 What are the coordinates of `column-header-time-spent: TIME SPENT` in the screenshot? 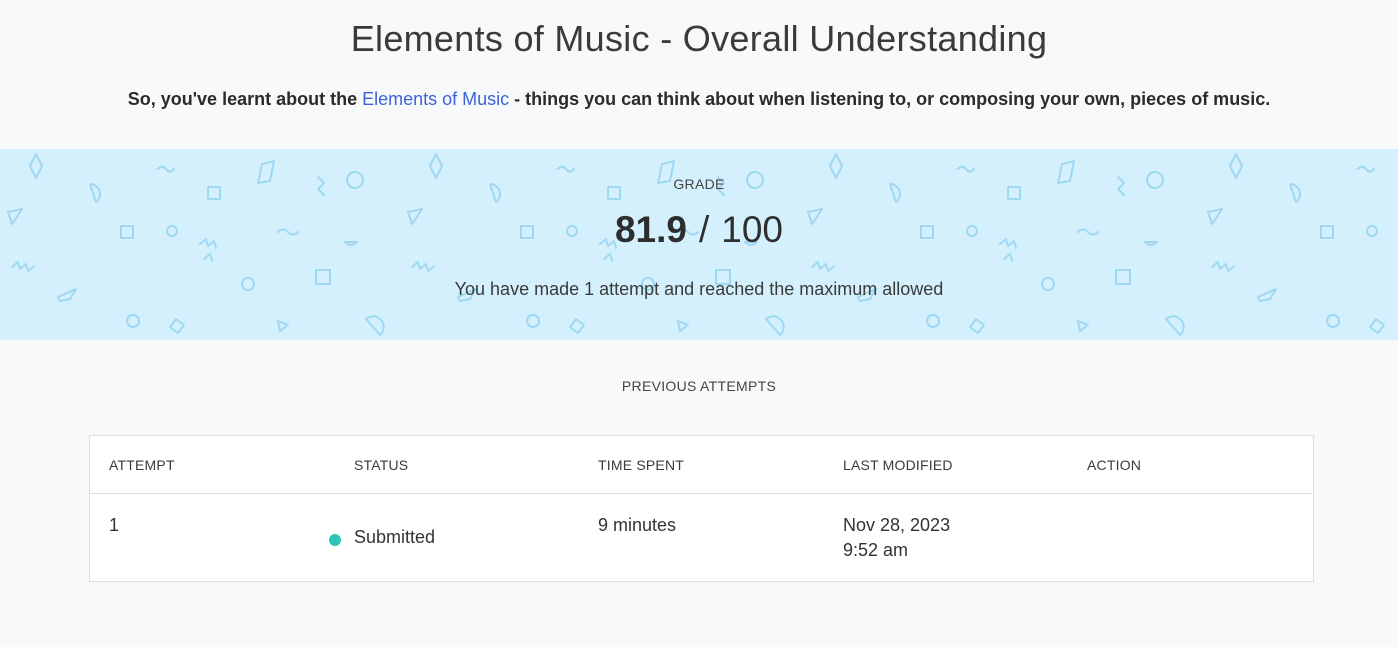 It's located at (641, 465).